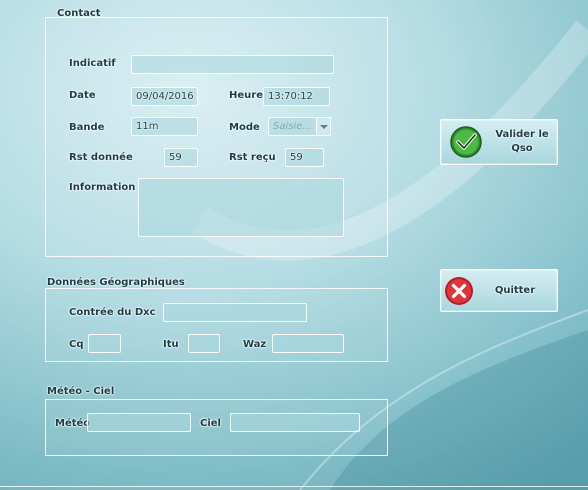  What do you see at coordinates (87, 127) in the screenshot?
I see `bande-label: Bande` at bounding box center [87, 127].